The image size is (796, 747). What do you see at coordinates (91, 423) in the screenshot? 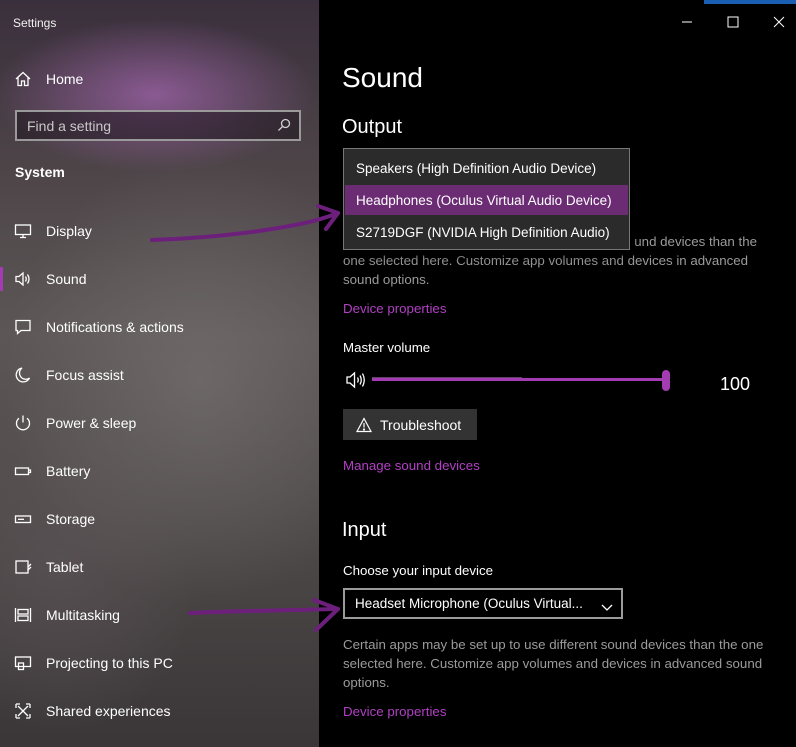
I see `sidebar-item-label: Power & sleep` at bounding box center [91, 423].